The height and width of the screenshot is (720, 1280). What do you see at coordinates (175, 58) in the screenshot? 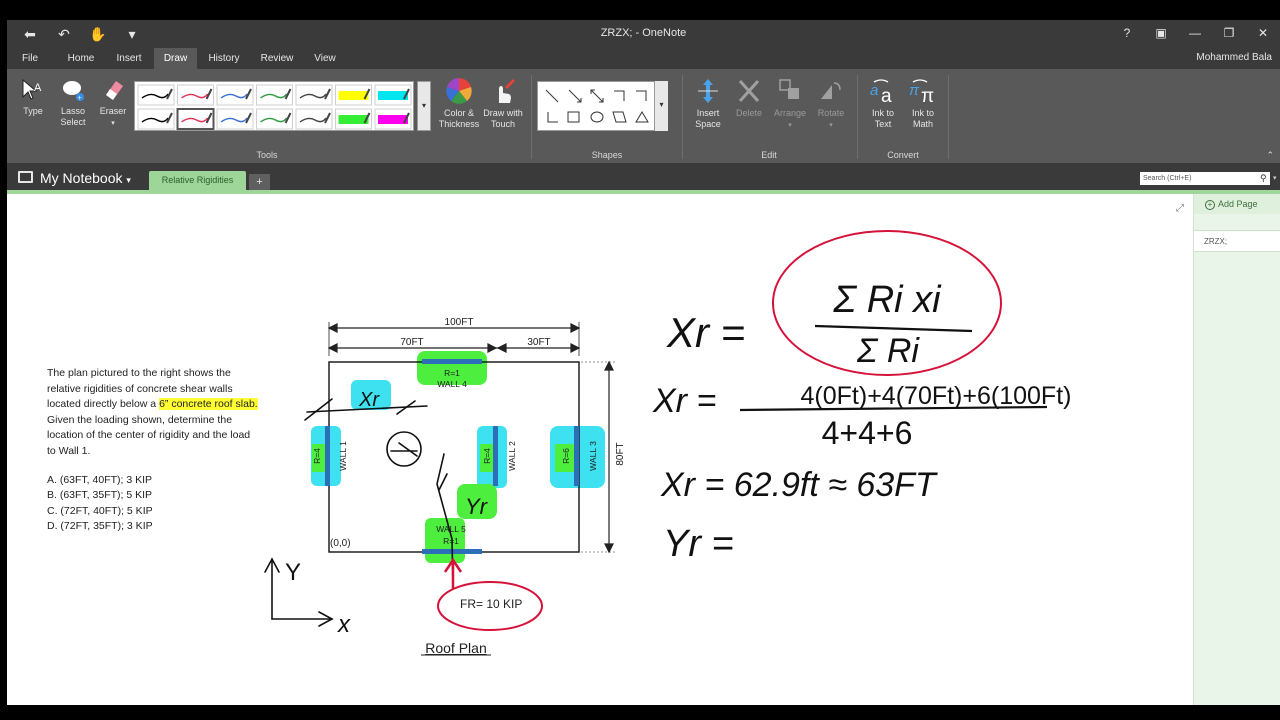
I see `tab-draw: Draw` at bounding box center [175, 58].